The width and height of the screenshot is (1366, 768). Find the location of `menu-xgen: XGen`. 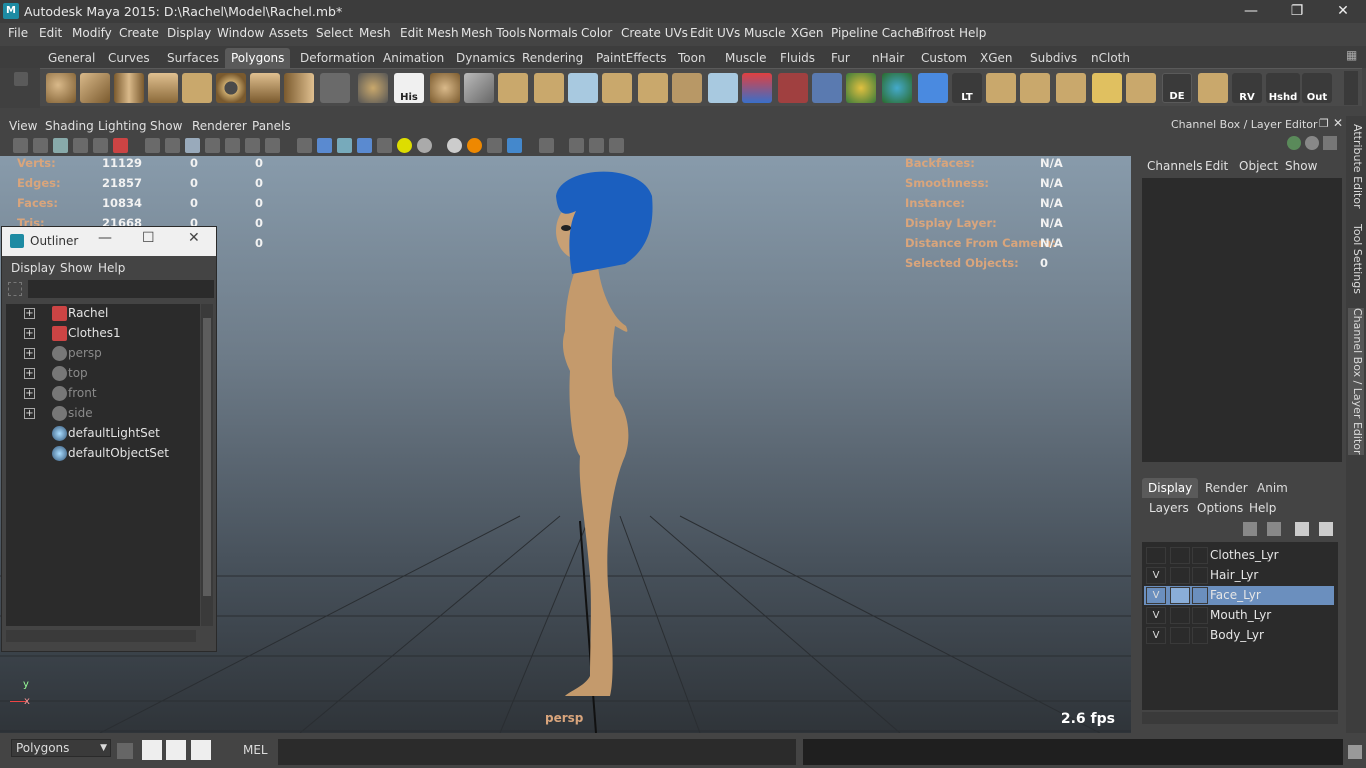

menu-xgen: XGen is located at coordinates (807, 33).